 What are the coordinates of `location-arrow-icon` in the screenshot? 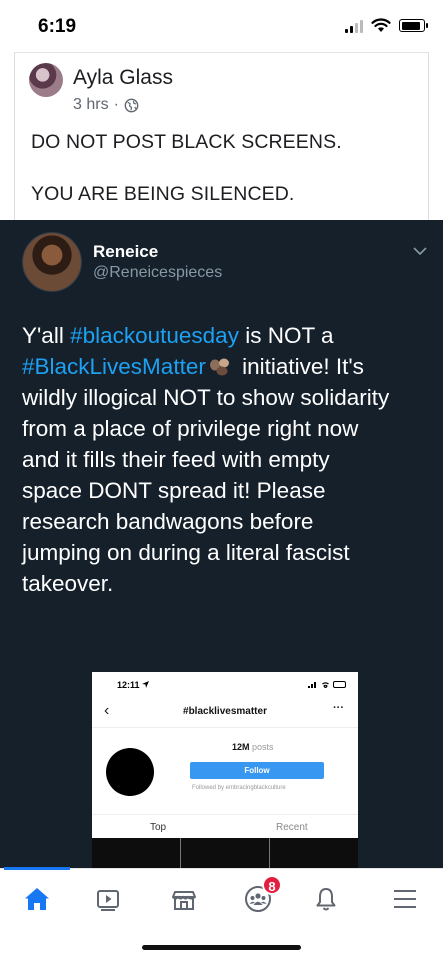 It's located at (146, 684).